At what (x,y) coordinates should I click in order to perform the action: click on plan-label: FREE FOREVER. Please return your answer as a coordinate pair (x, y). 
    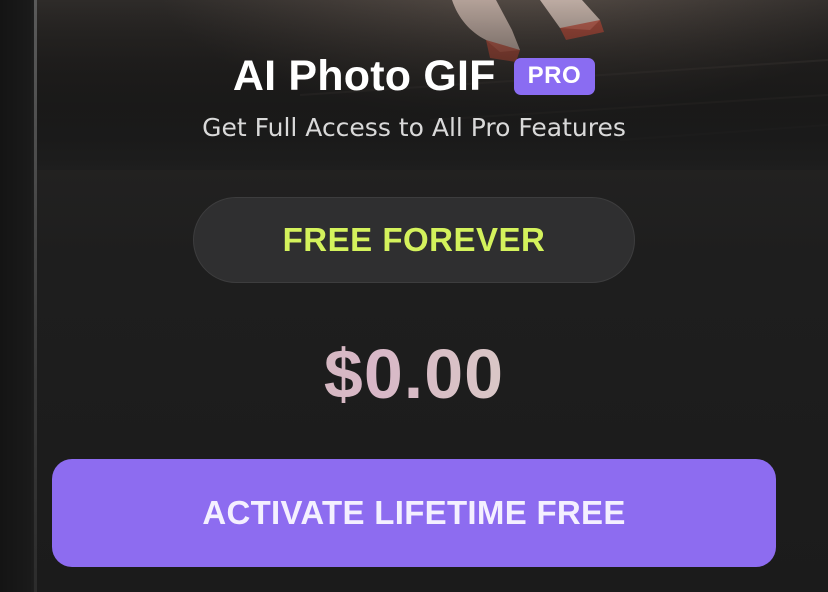
    Looking at the image, I should click on (414, 239).